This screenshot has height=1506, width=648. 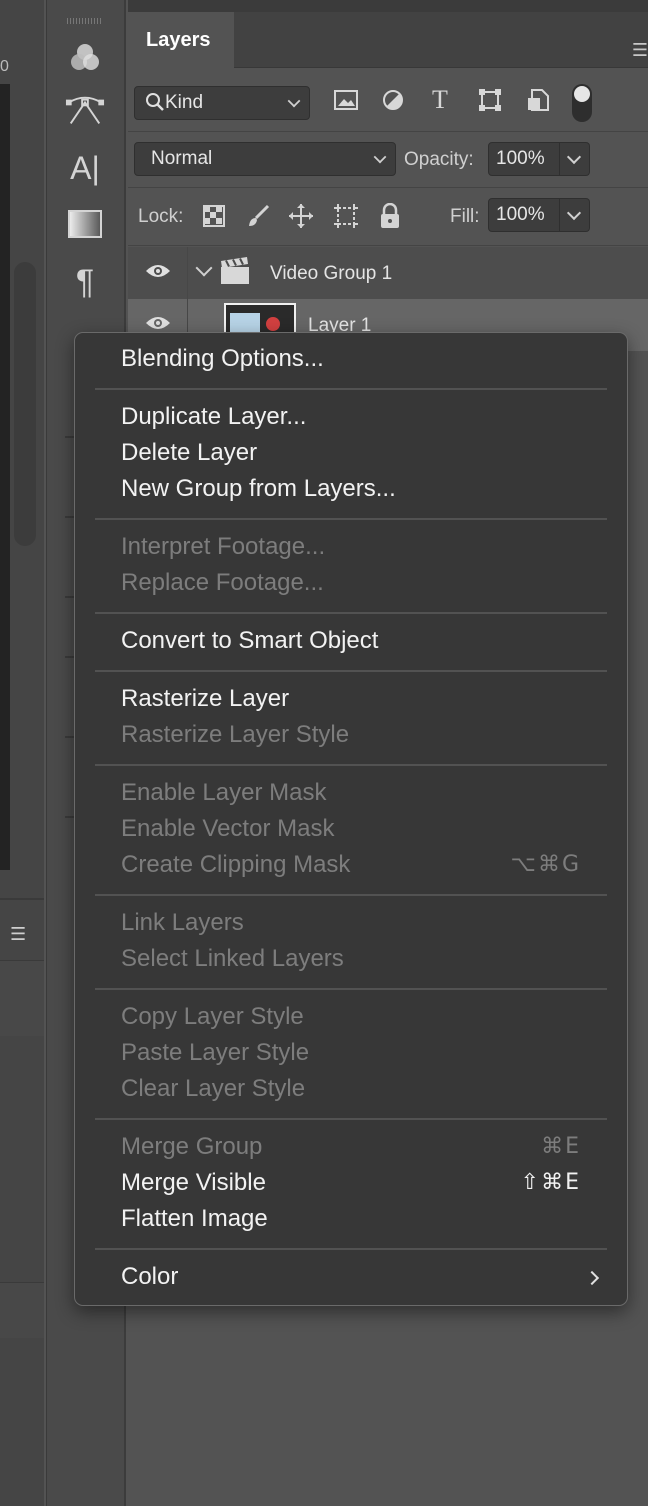 I want to click on paragraph-icon: ¶, so click(x=85, y=282).